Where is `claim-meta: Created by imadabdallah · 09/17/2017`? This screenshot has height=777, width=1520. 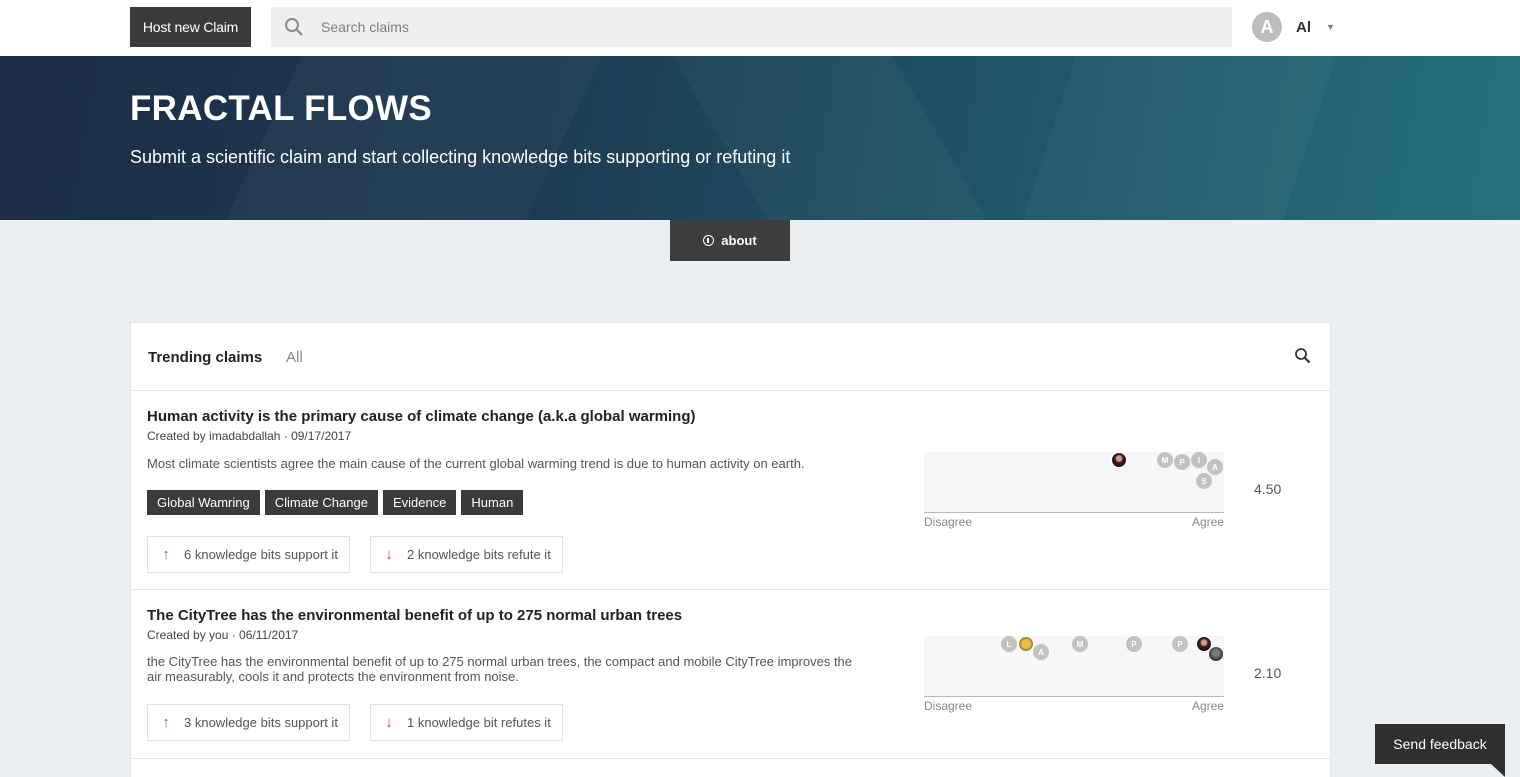 claim-meta: Created by imadabdallah · 09/17/2017 is located at coordinates (249, 436).